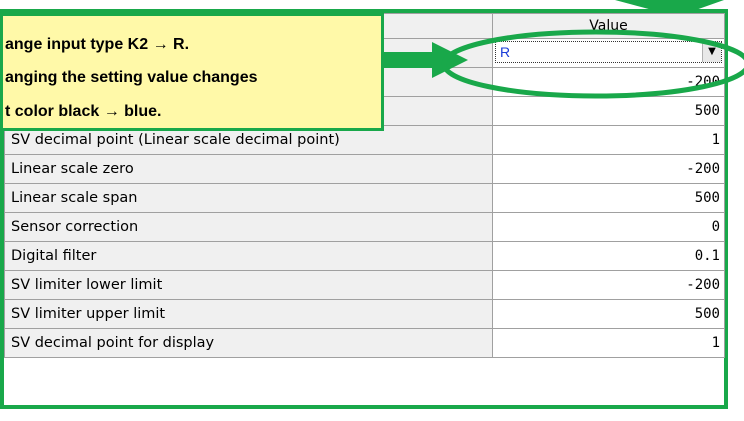  What do you see at coordinates (97, 44) in the screenshot?
I see `callout-line-1: ange input type K2 → R.` at bounding box center [97, 44].